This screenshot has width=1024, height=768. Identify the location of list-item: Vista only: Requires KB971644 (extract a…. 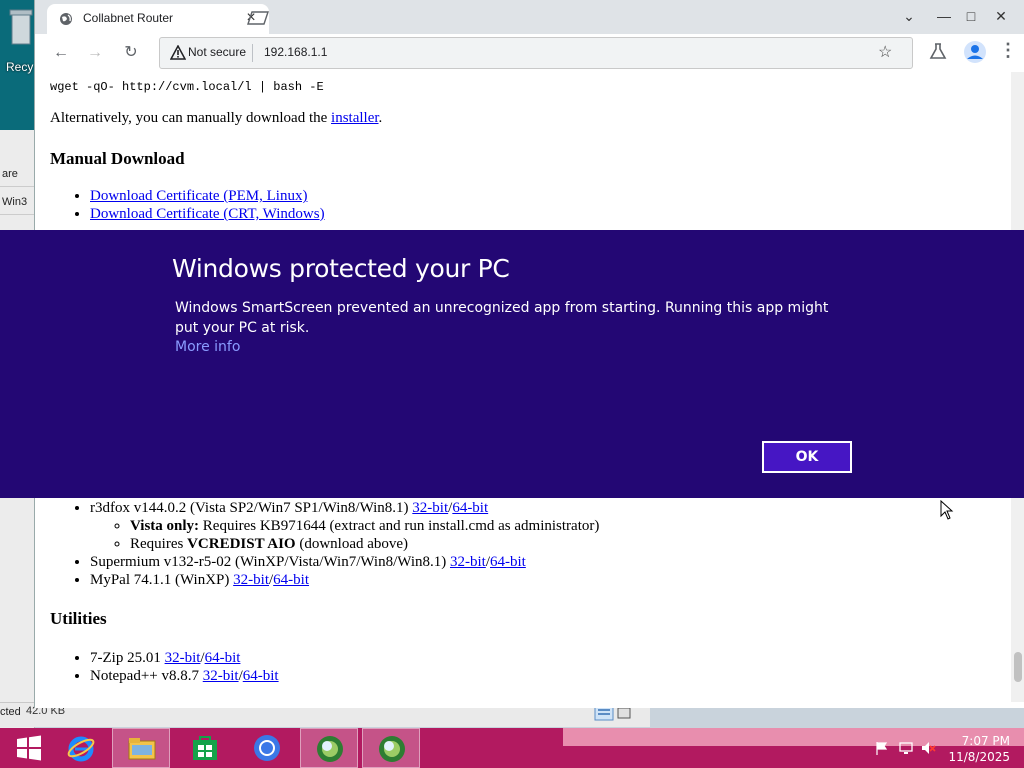
(364, 526).